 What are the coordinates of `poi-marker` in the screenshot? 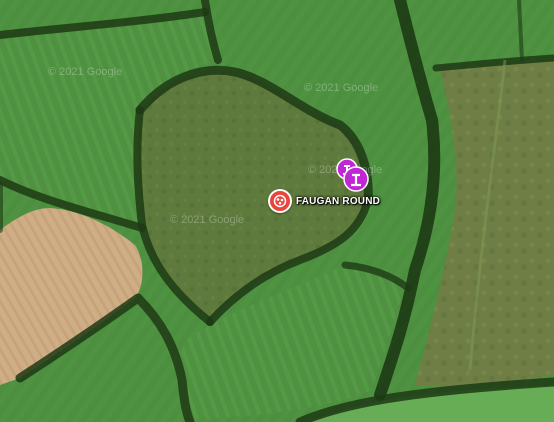 It's located at (280, 201).